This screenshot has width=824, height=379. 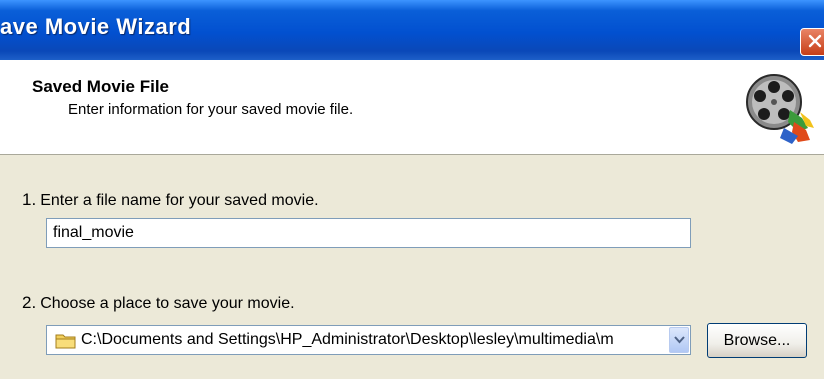 What do you see at coordinates (100, 86) in the screenshot?
I see `header-title: Saved Movie File` at bounding box center [100, 86].